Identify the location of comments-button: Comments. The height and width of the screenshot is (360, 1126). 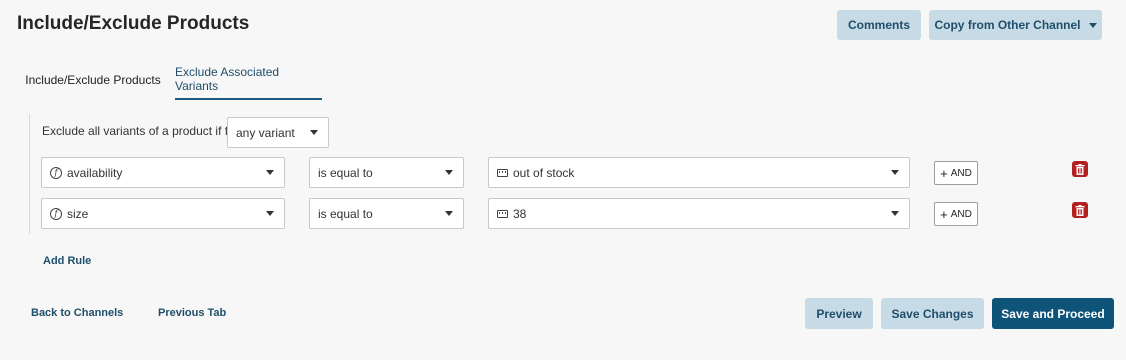
(879, 25).